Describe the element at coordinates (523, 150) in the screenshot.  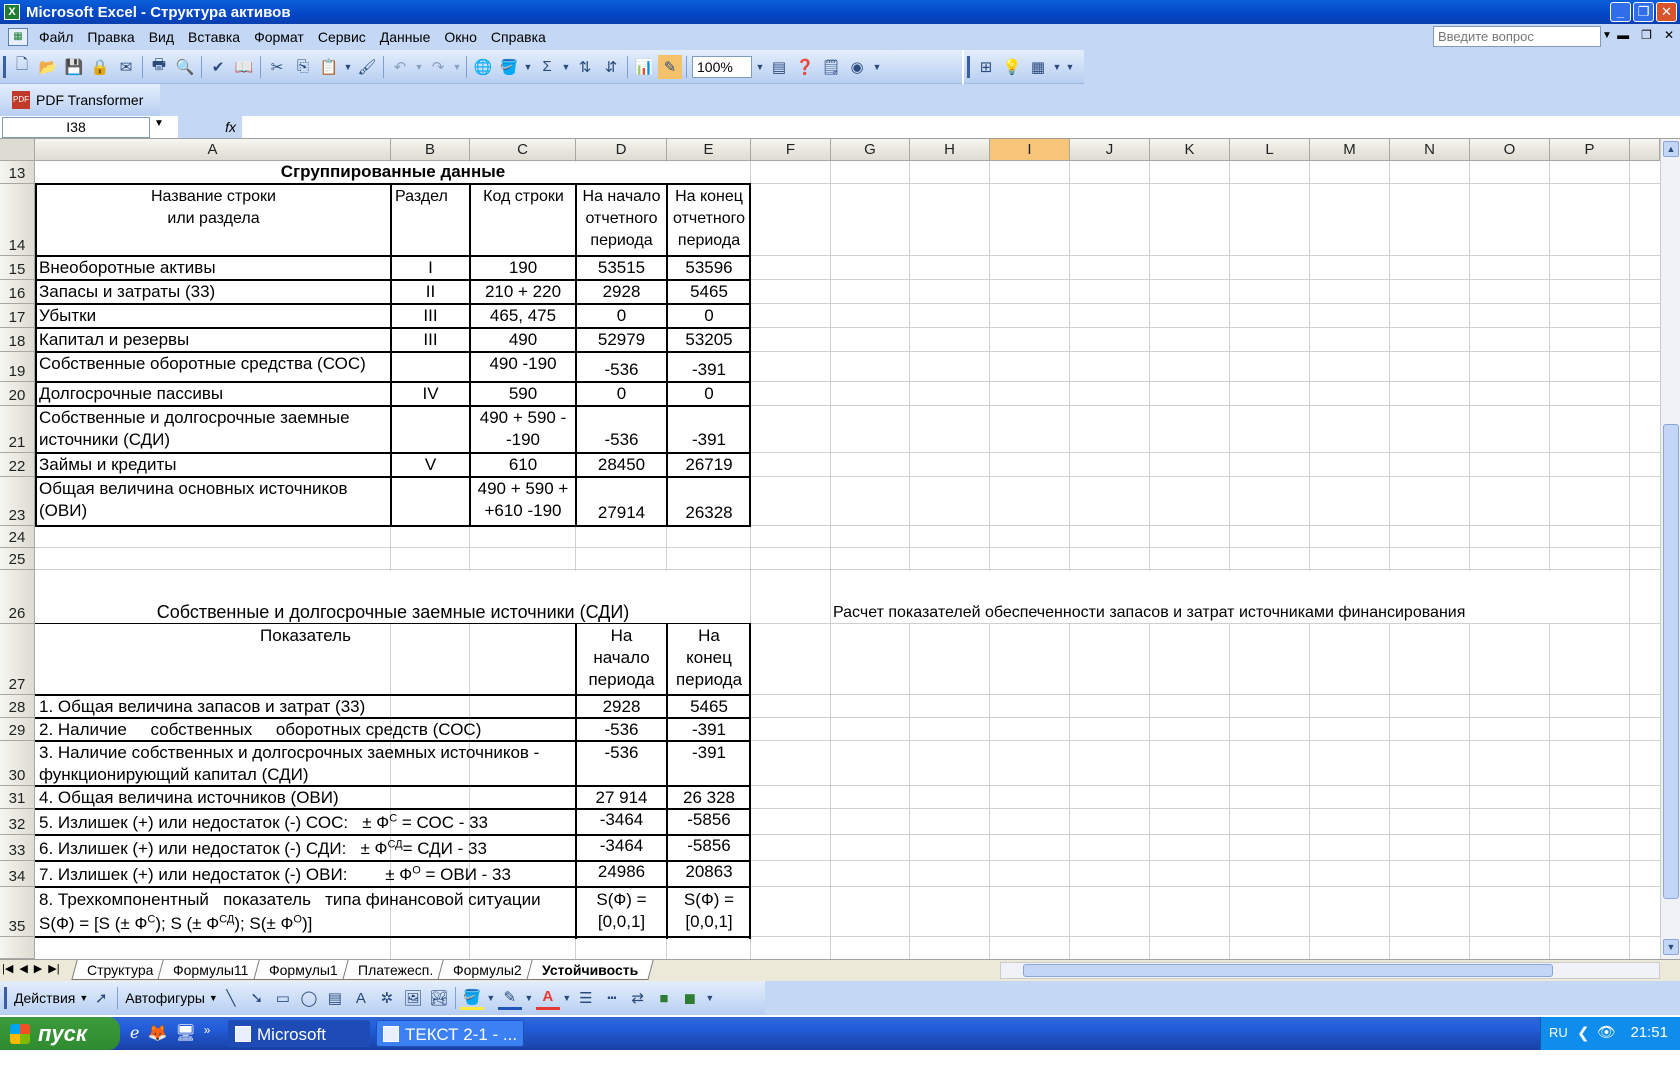
I see `column-header-c: C` at that location.